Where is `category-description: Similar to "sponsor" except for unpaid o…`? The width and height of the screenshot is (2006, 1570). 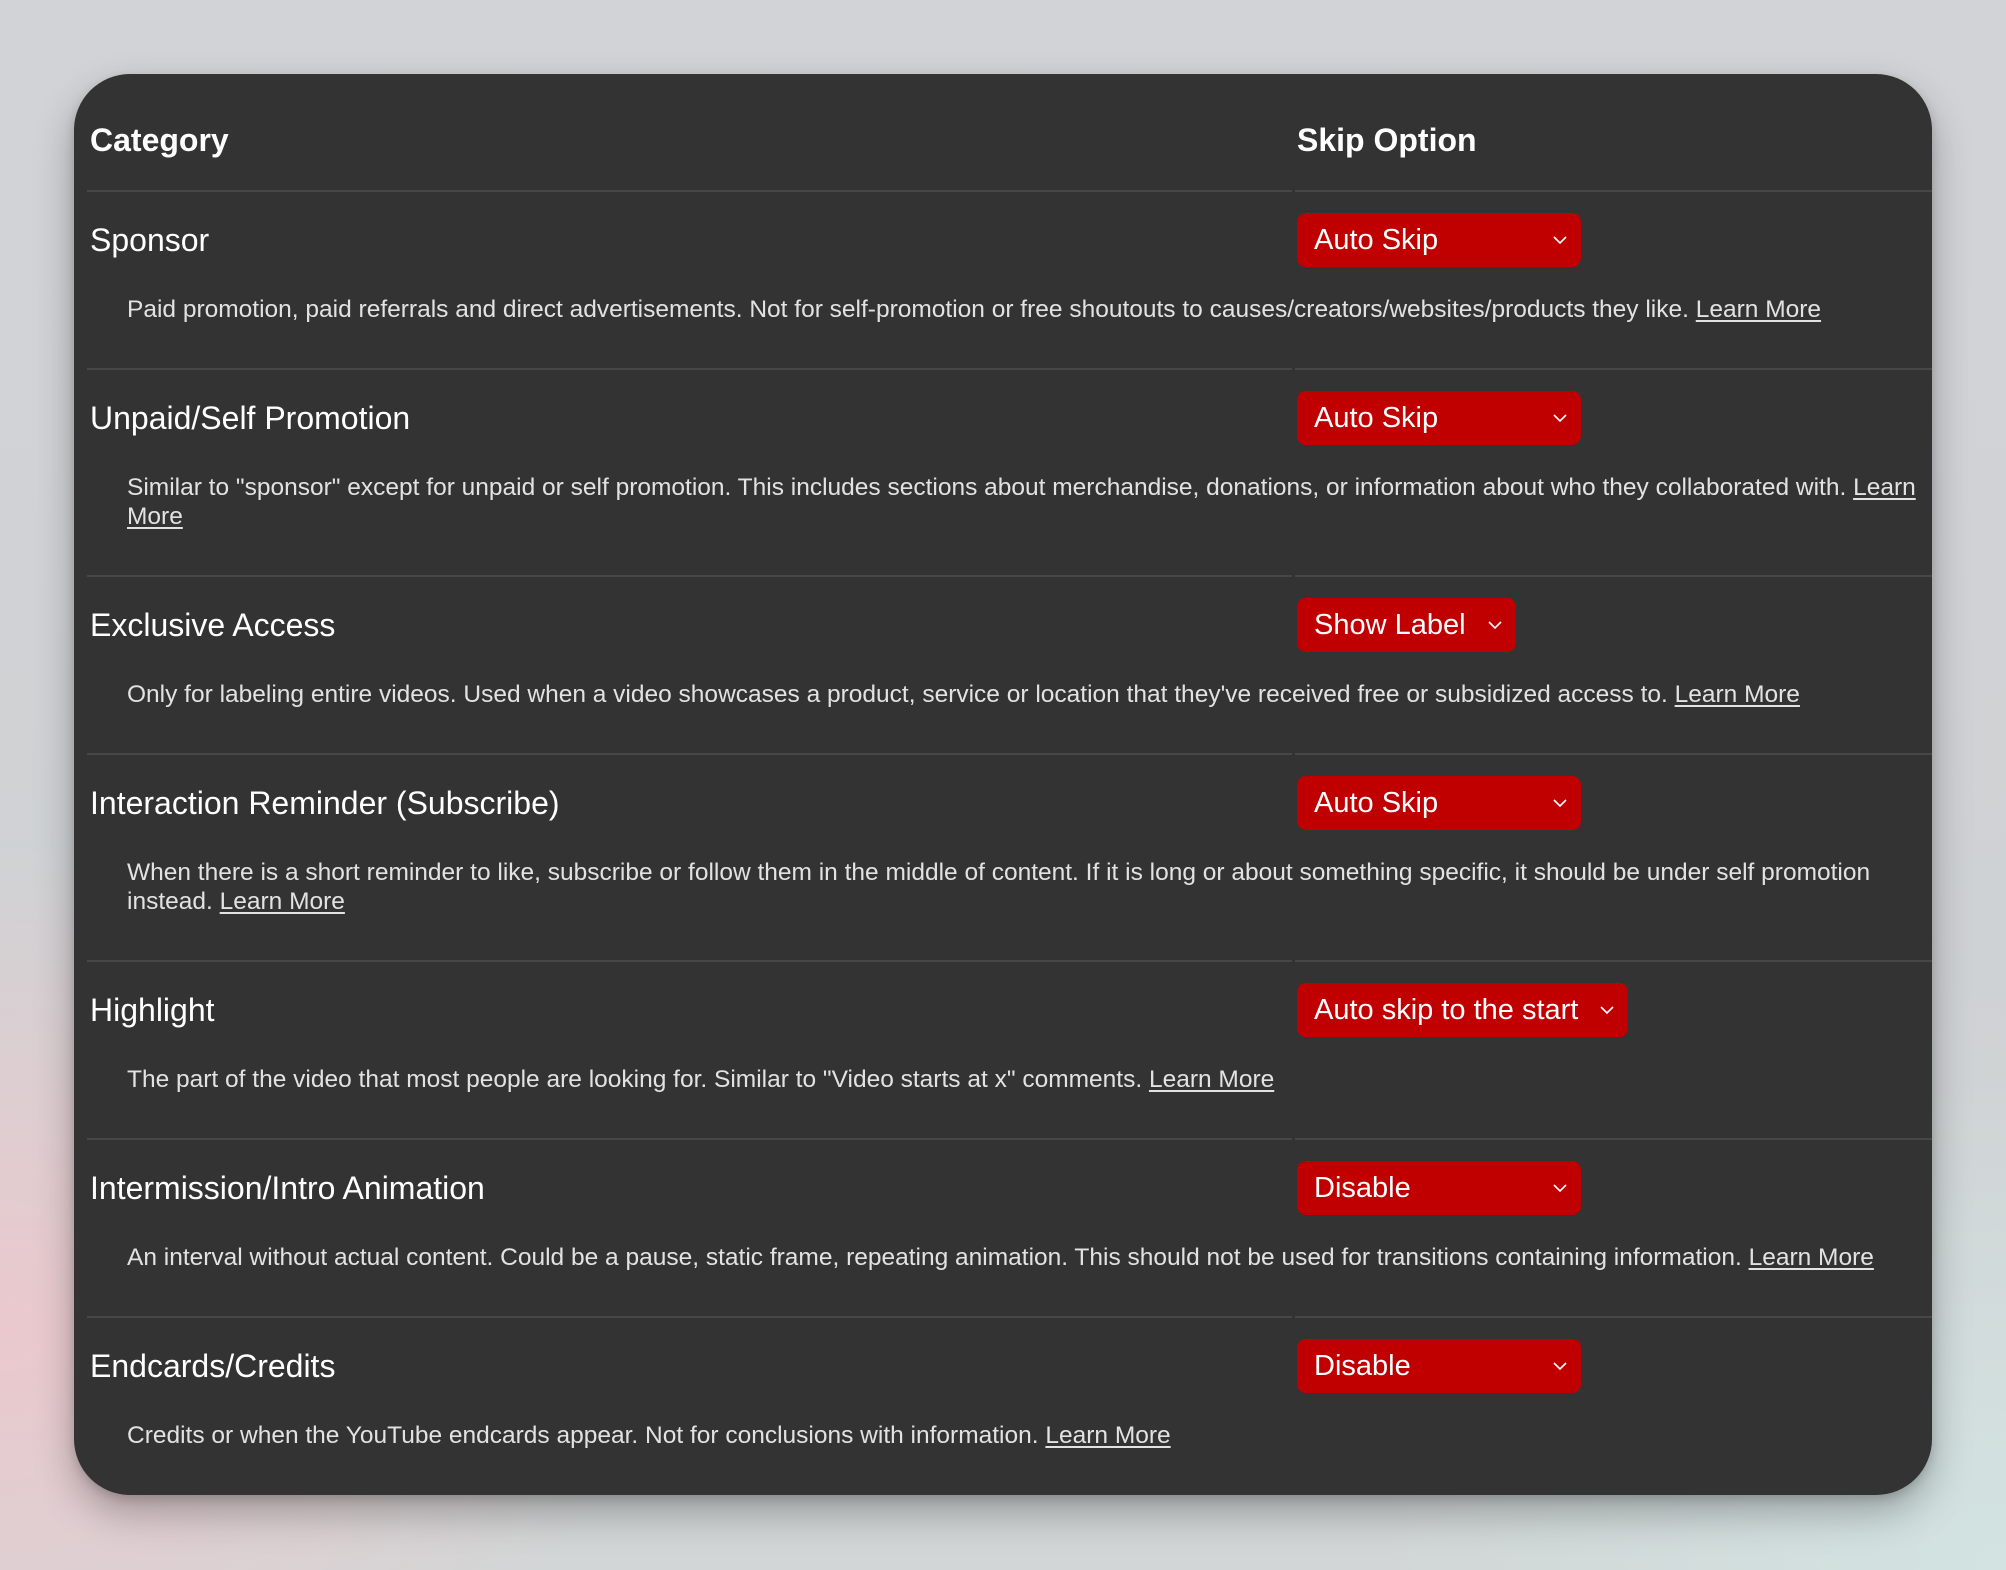
category-description: Similar to "sponsor" except for unpaid o… is located at coordinates (1009, 502).